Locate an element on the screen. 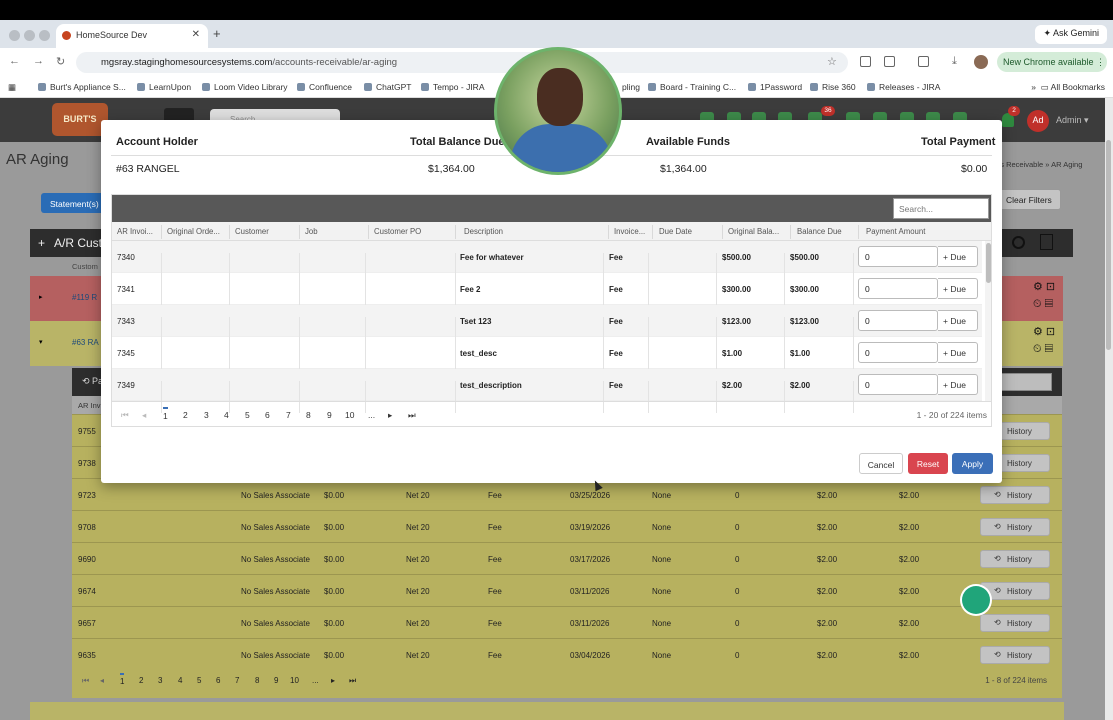  new-tab-icon: + is located at coordinates (217, 33).